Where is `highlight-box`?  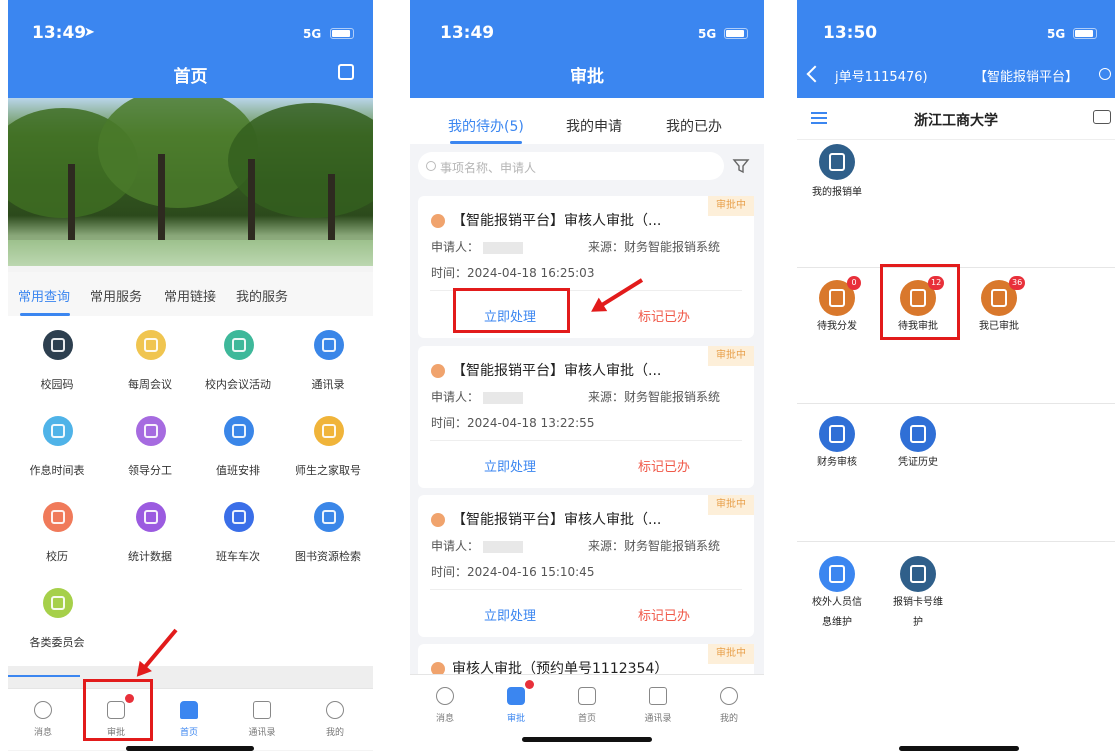
highlight-box is located at coordinates (920, 302).